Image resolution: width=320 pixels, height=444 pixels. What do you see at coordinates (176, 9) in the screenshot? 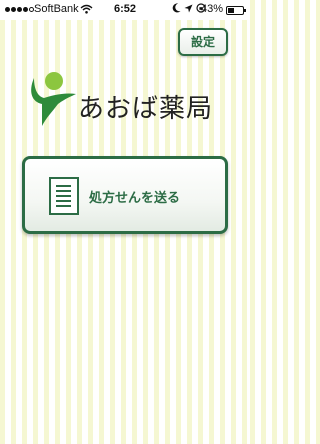
I see `moon-icon` at bounding box center [176, 9].